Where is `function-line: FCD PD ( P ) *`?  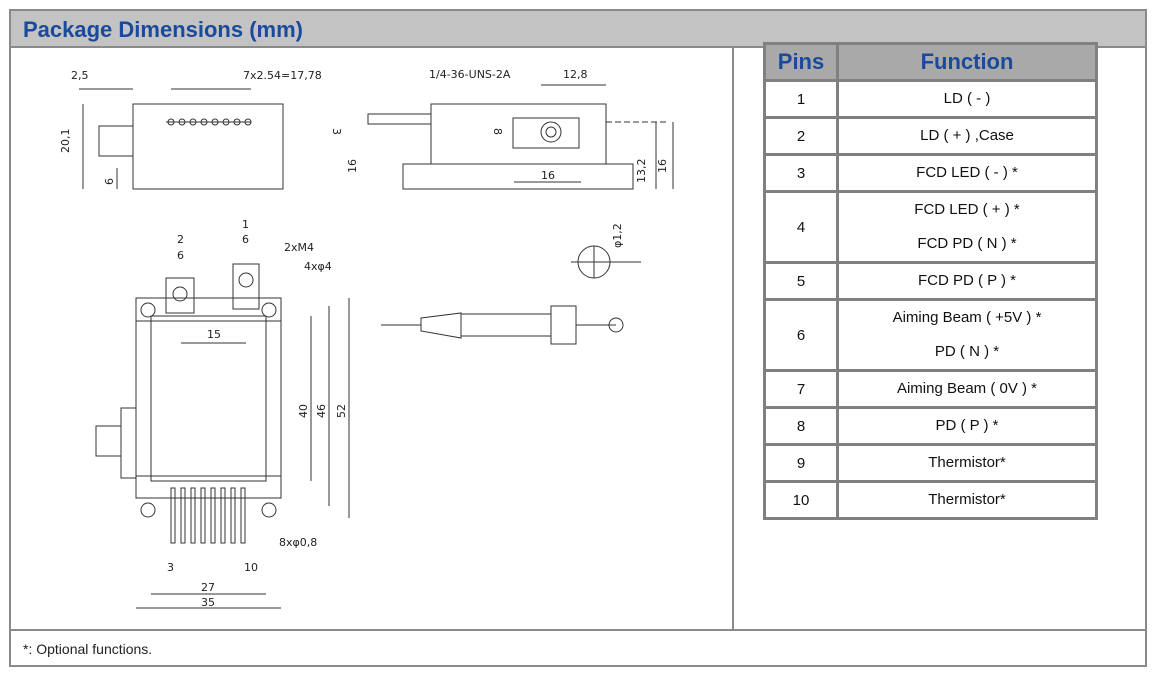 function-line: FCD PD ( P ) * is located at coordinates (967, 280).